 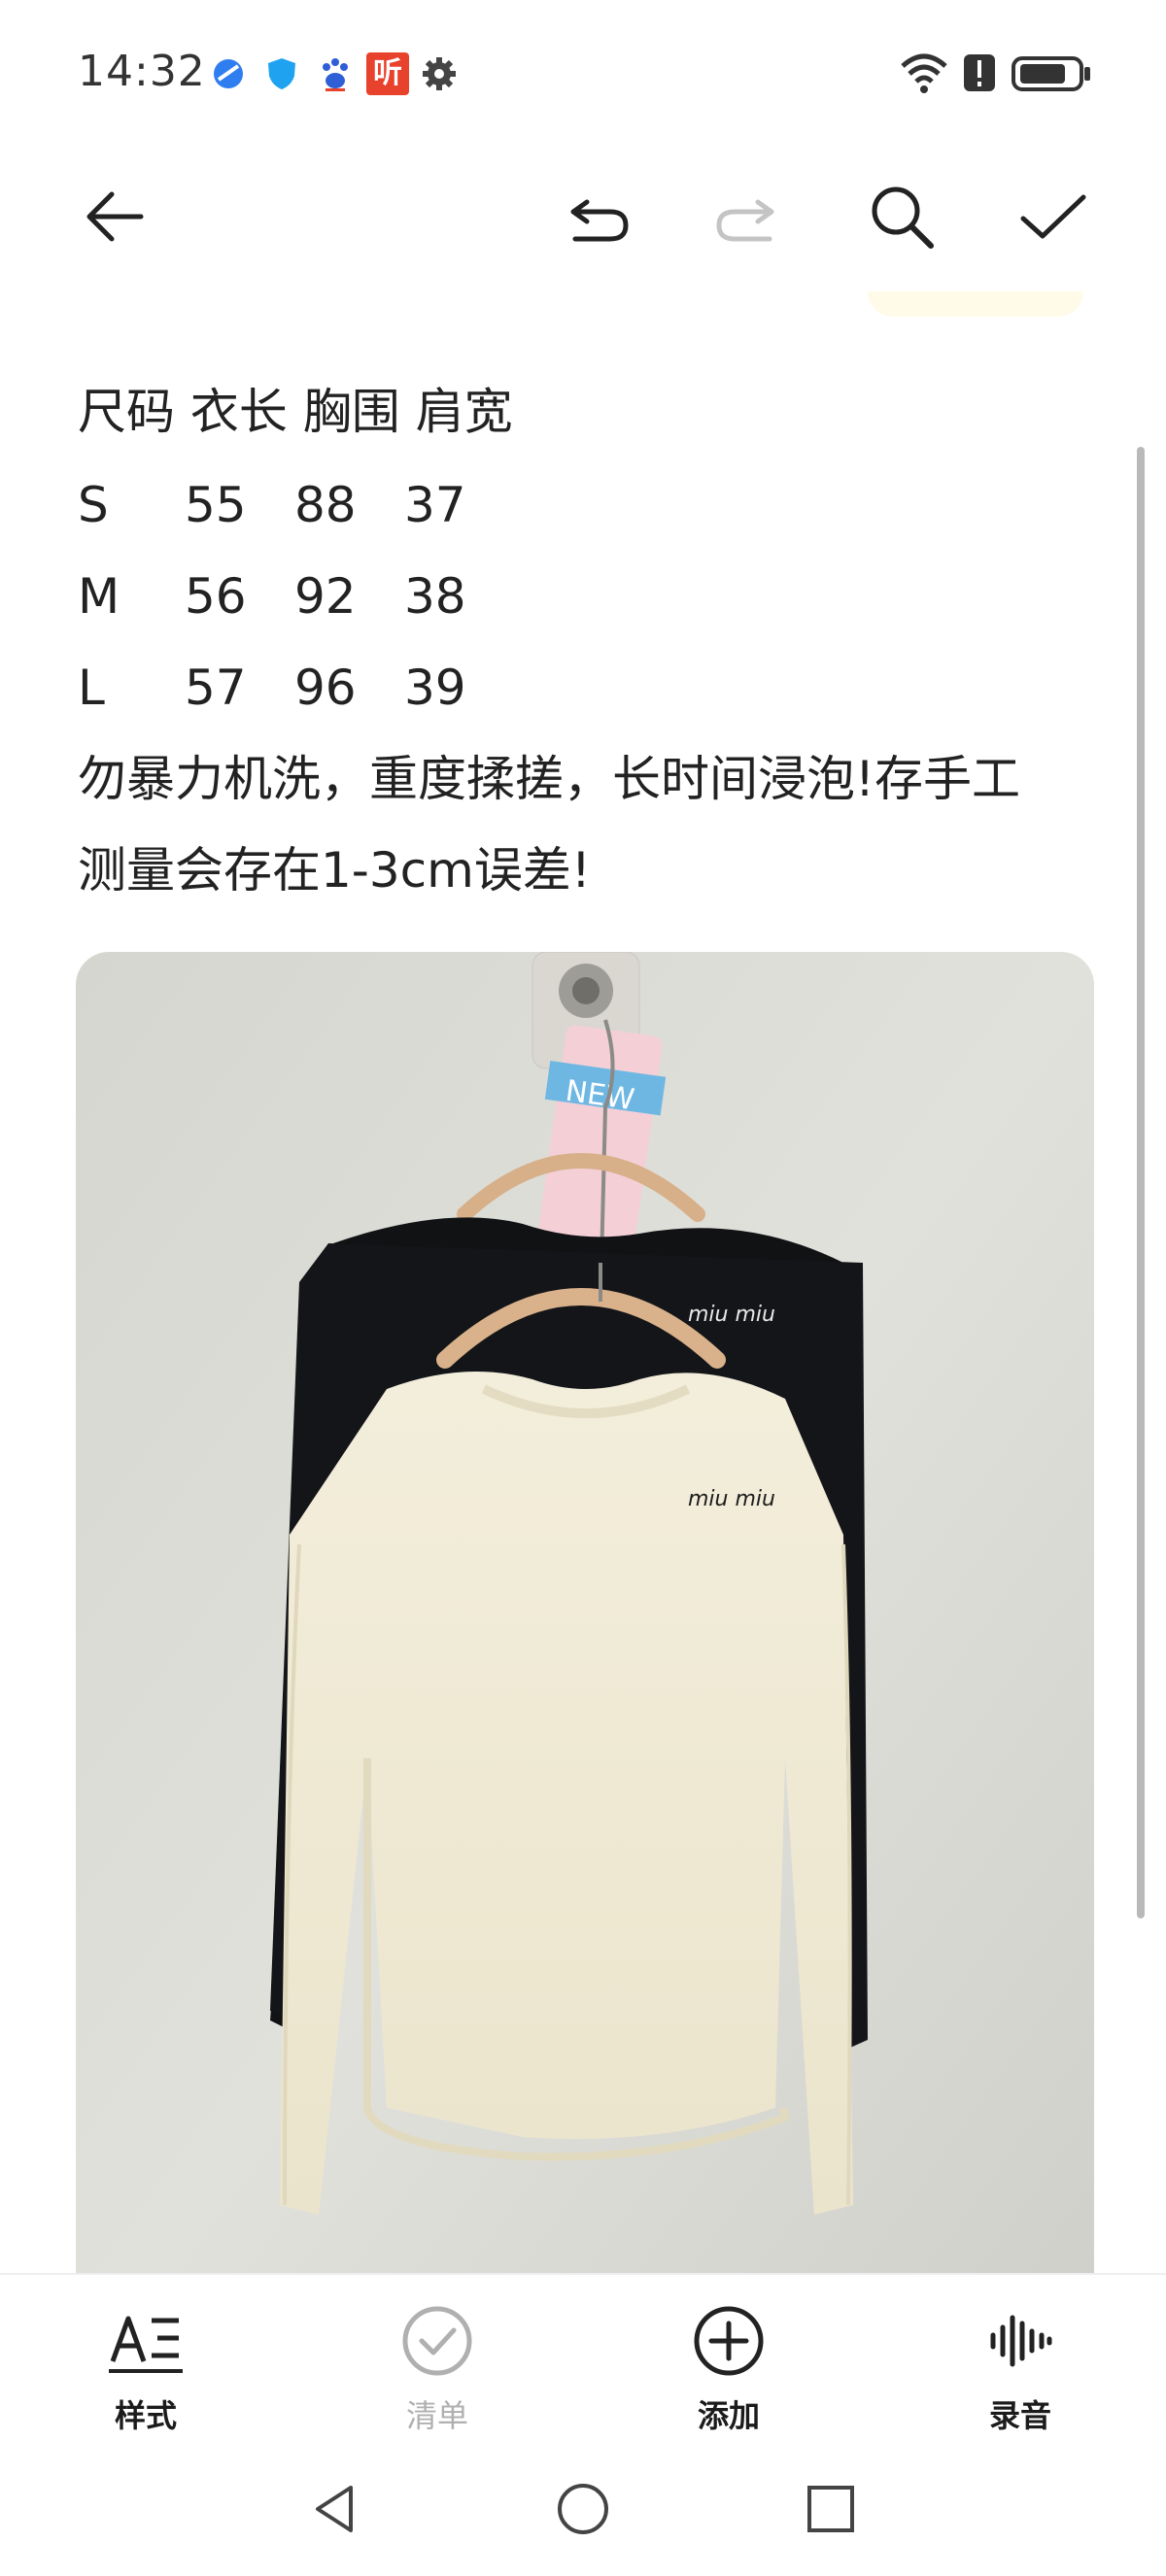 What do you see at coordinates (99, 596) in the screenshot?
I see `size-label: M` at bounding box center [99, 596].